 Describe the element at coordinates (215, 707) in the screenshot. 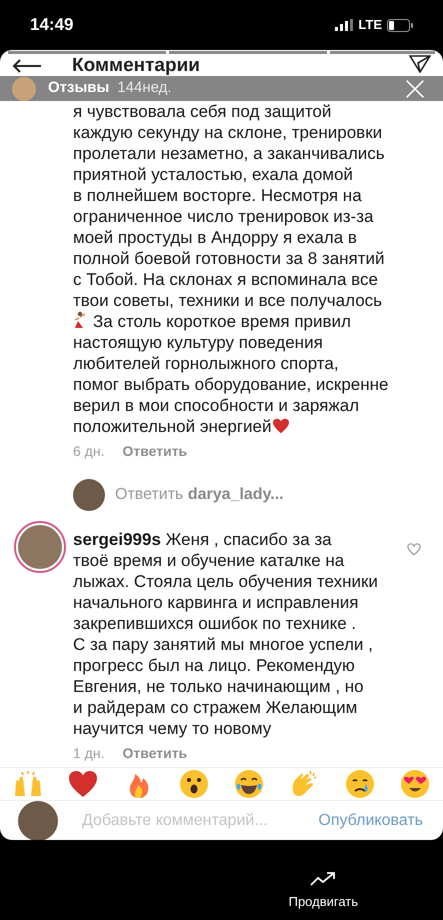

I see `comment-text: и райдерам со стражем Желающим` at that location.